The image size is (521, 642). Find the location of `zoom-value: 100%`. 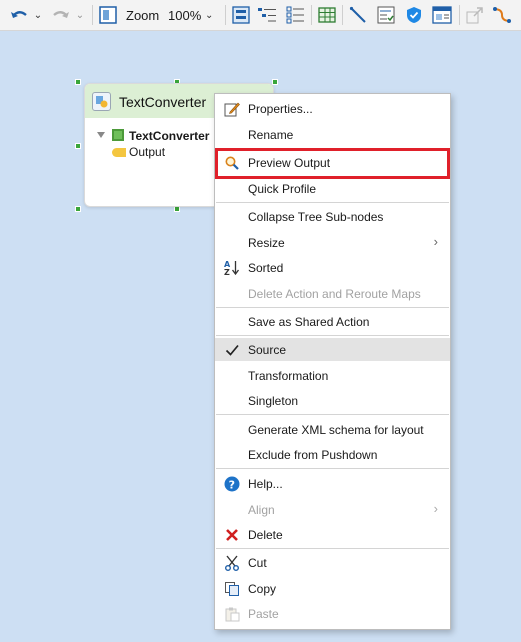

zoom-value: 100% is located at coordinates (185, 15).